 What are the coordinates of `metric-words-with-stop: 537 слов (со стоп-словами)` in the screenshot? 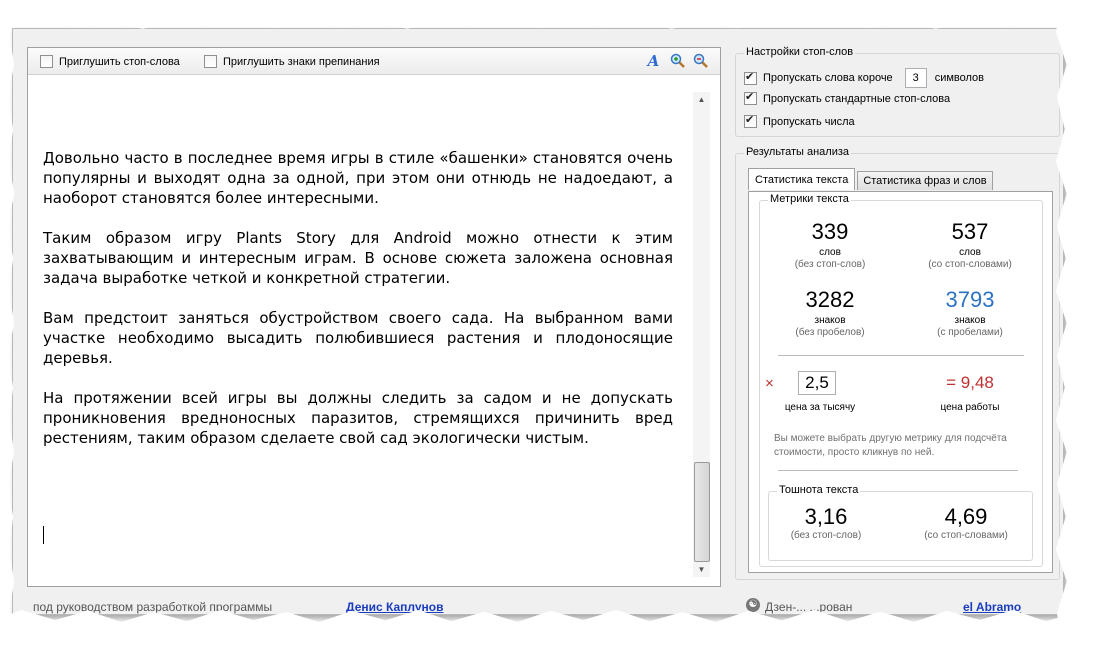 It's located at (970, 245).